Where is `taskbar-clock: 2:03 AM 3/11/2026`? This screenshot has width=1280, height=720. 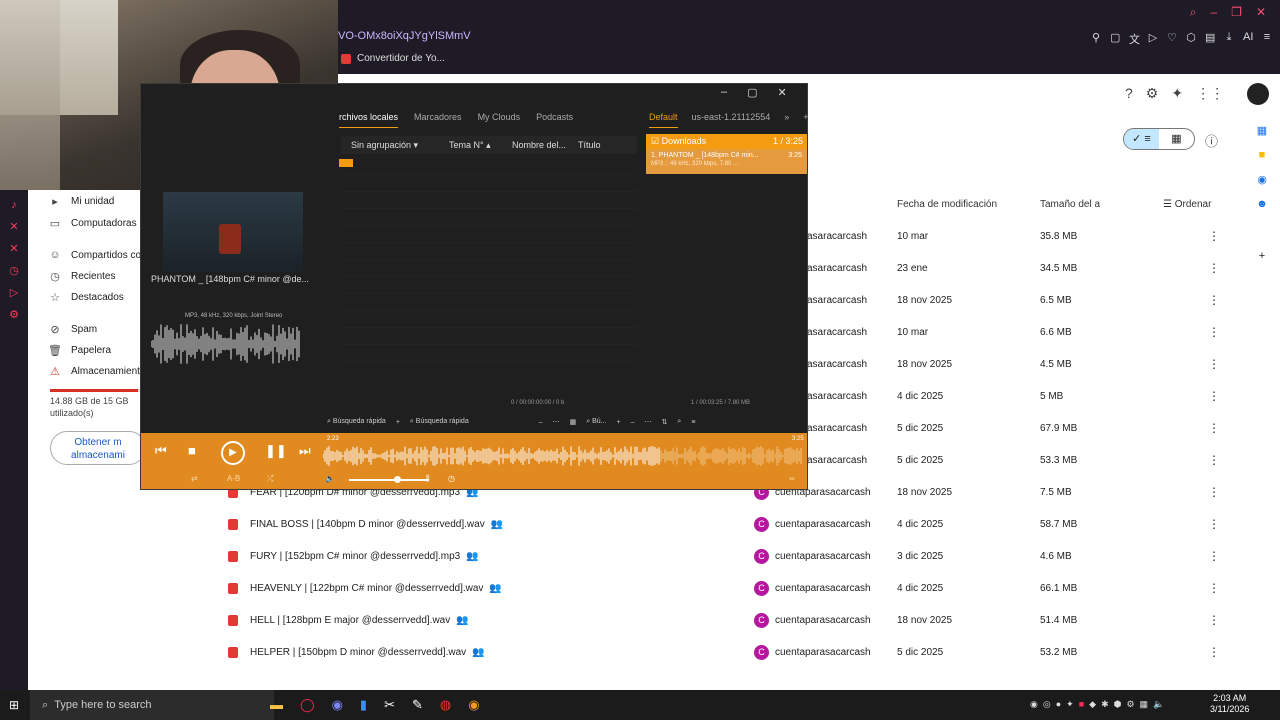 taskbar-clock: 2:03 AM 3/11/2026 is located at coordinates (1229, 704).